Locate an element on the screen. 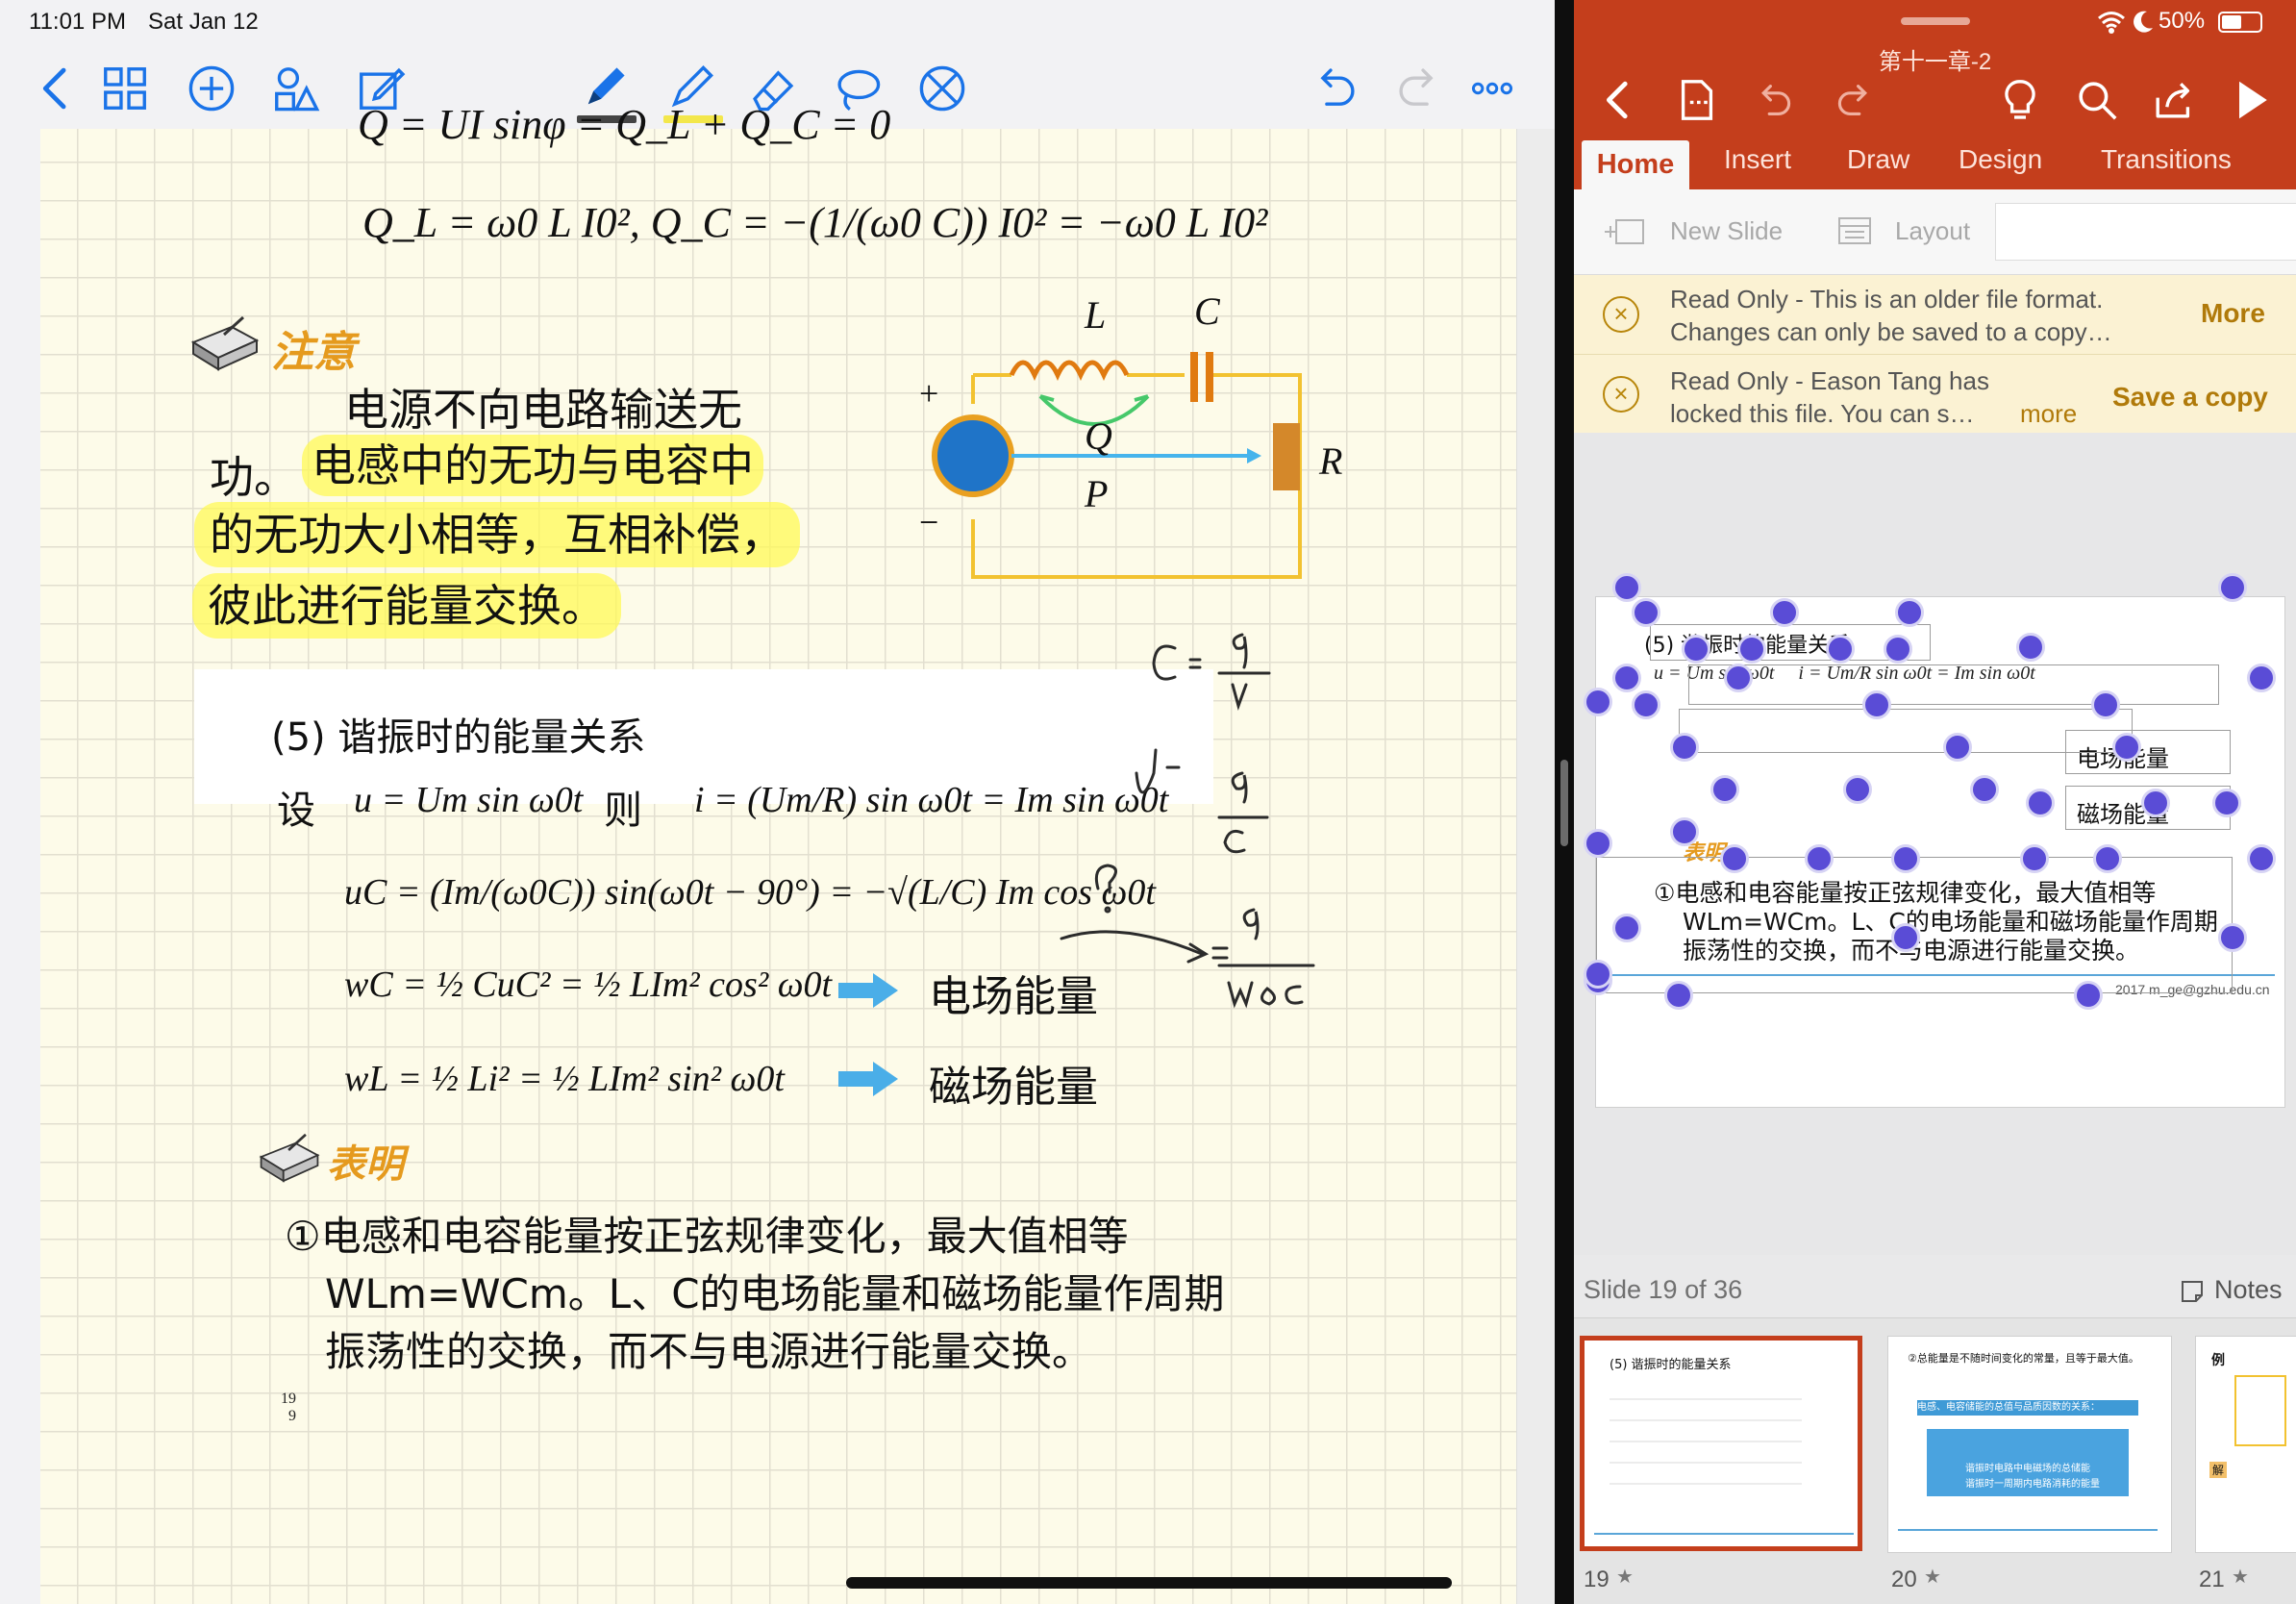  grid-view-icon is located at coordinates (125, 88).